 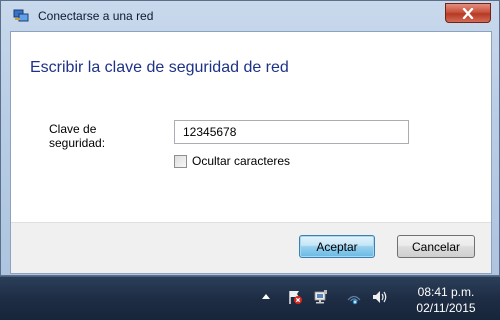 I want to click on dialog-heading: Escribir la clave de seguridad de red, so click(x=159, y=67).